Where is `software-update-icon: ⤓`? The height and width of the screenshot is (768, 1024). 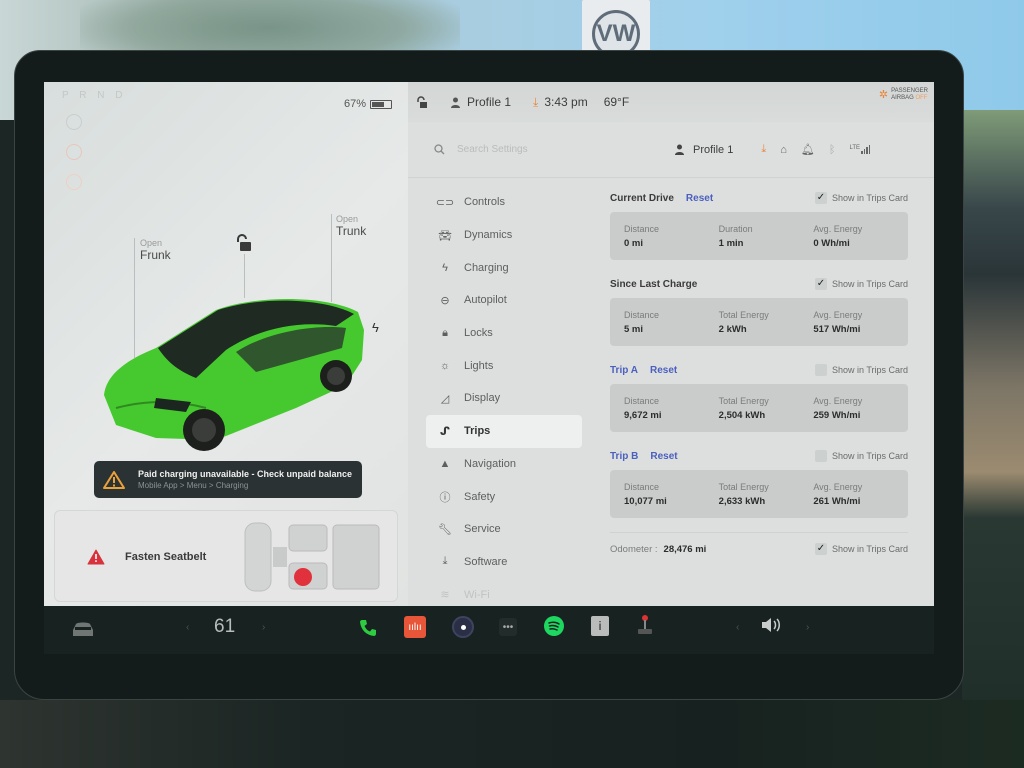
software-update-icon: ⤓ is located at coordinates (763, 149).